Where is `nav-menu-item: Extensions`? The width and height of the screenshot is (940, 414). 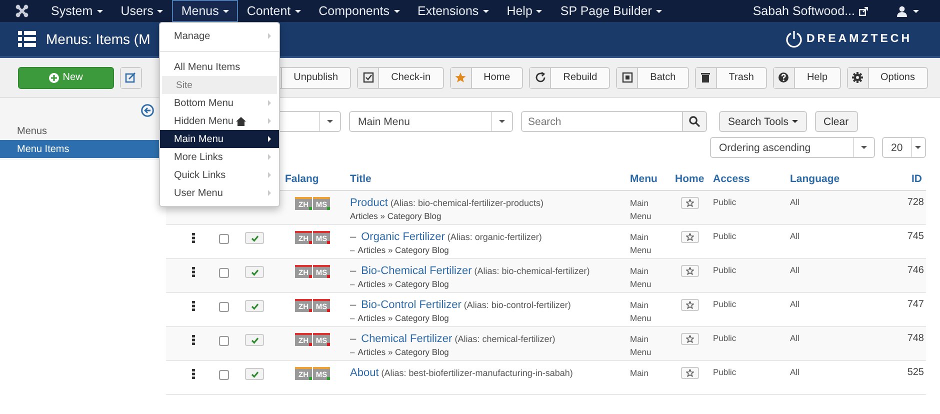
nav-menu-item: Extensions is located at coordinates (453, 11).